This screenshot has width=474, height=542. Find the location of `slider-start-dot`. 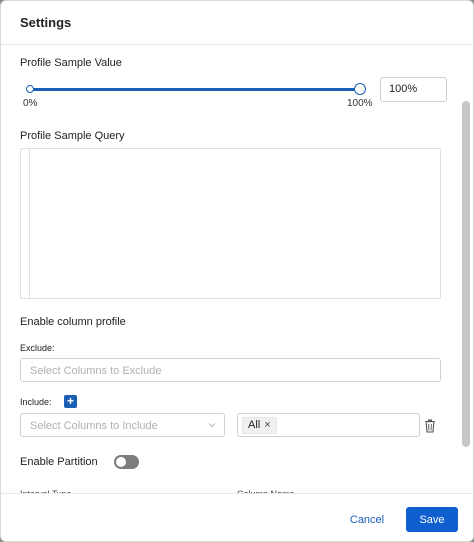

slider-start-dot is located at coordinates (30, 89).